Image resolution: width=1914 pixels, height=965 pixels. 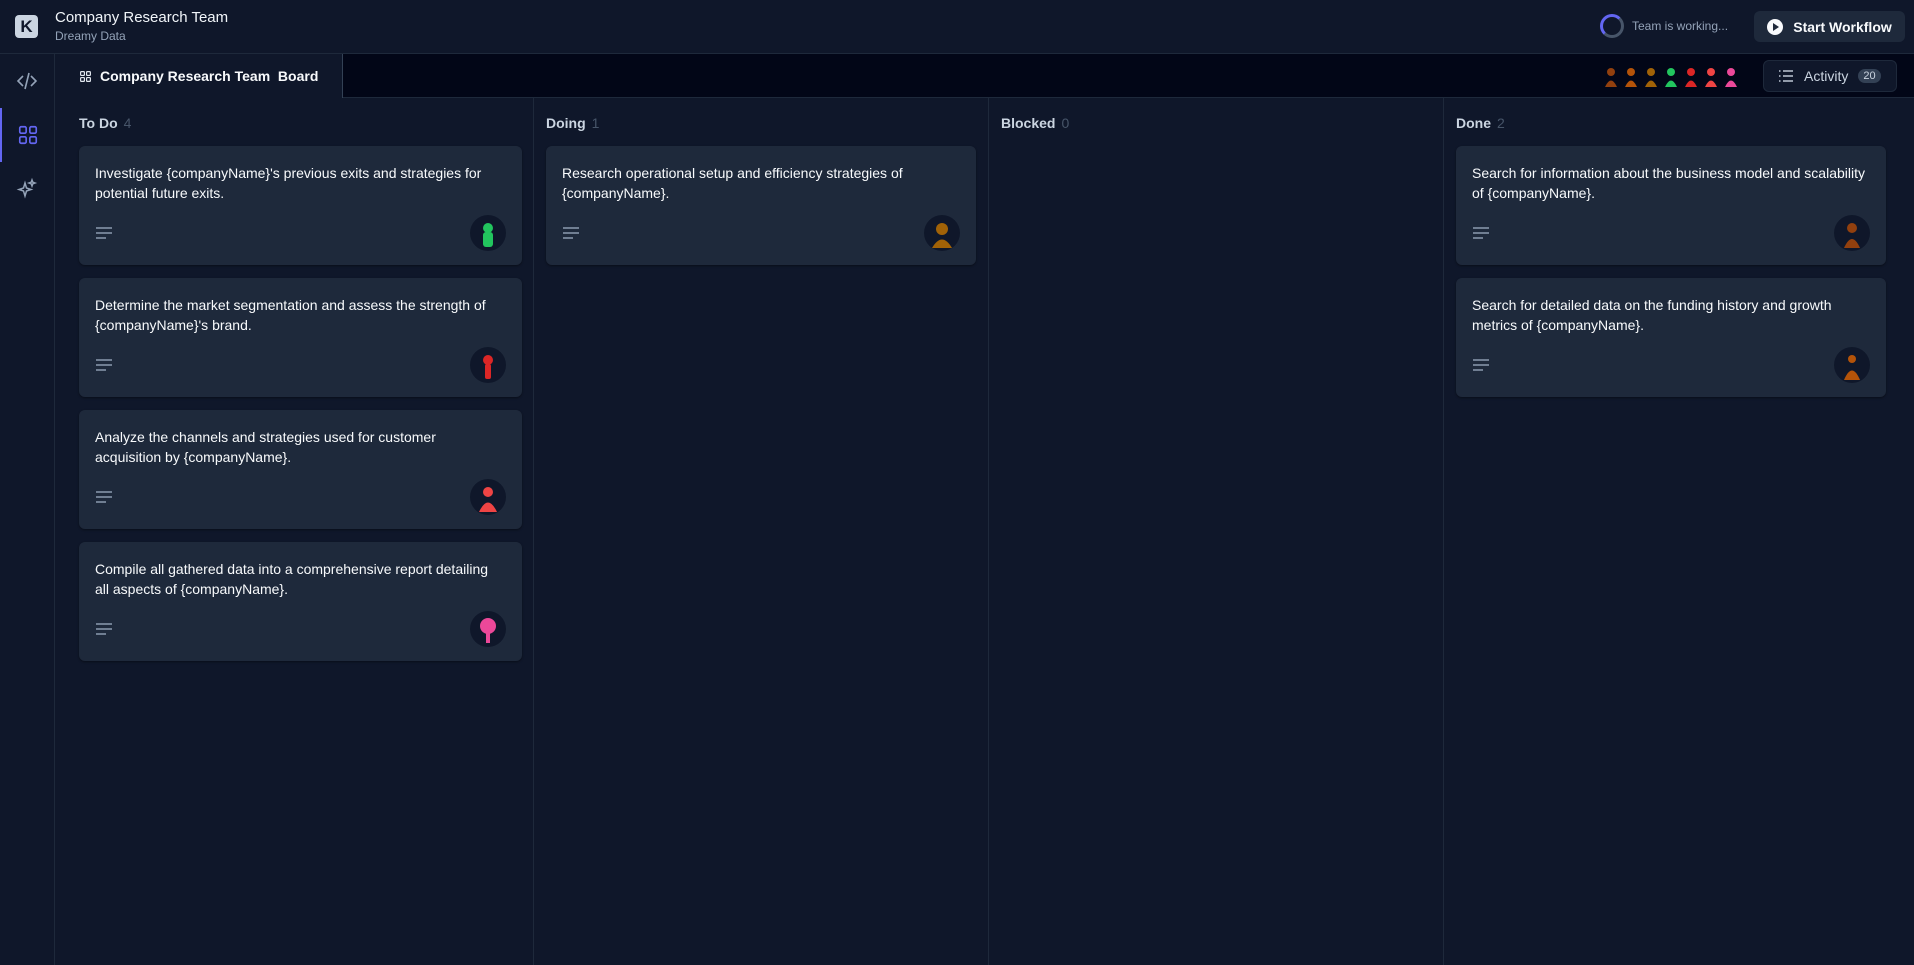 I want to click on team-avatars, so click(x=1671, y=76).